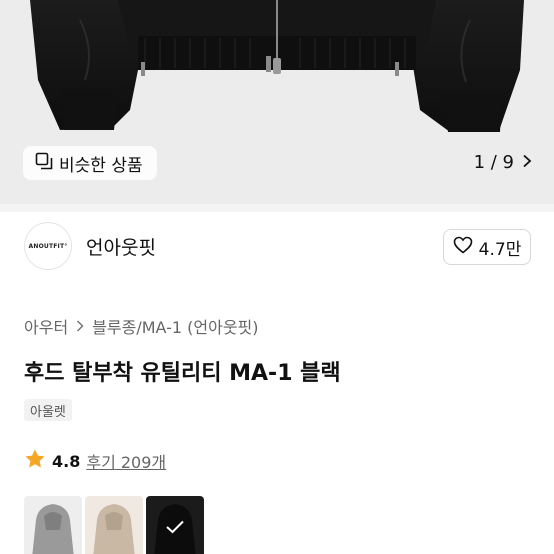 The width and height of the screenshot is (554, 554). What do you see at coordinates (48, 410) in the screenshot?
I see `outlet-tag: 아울렛` at bounding box center [48, 410].